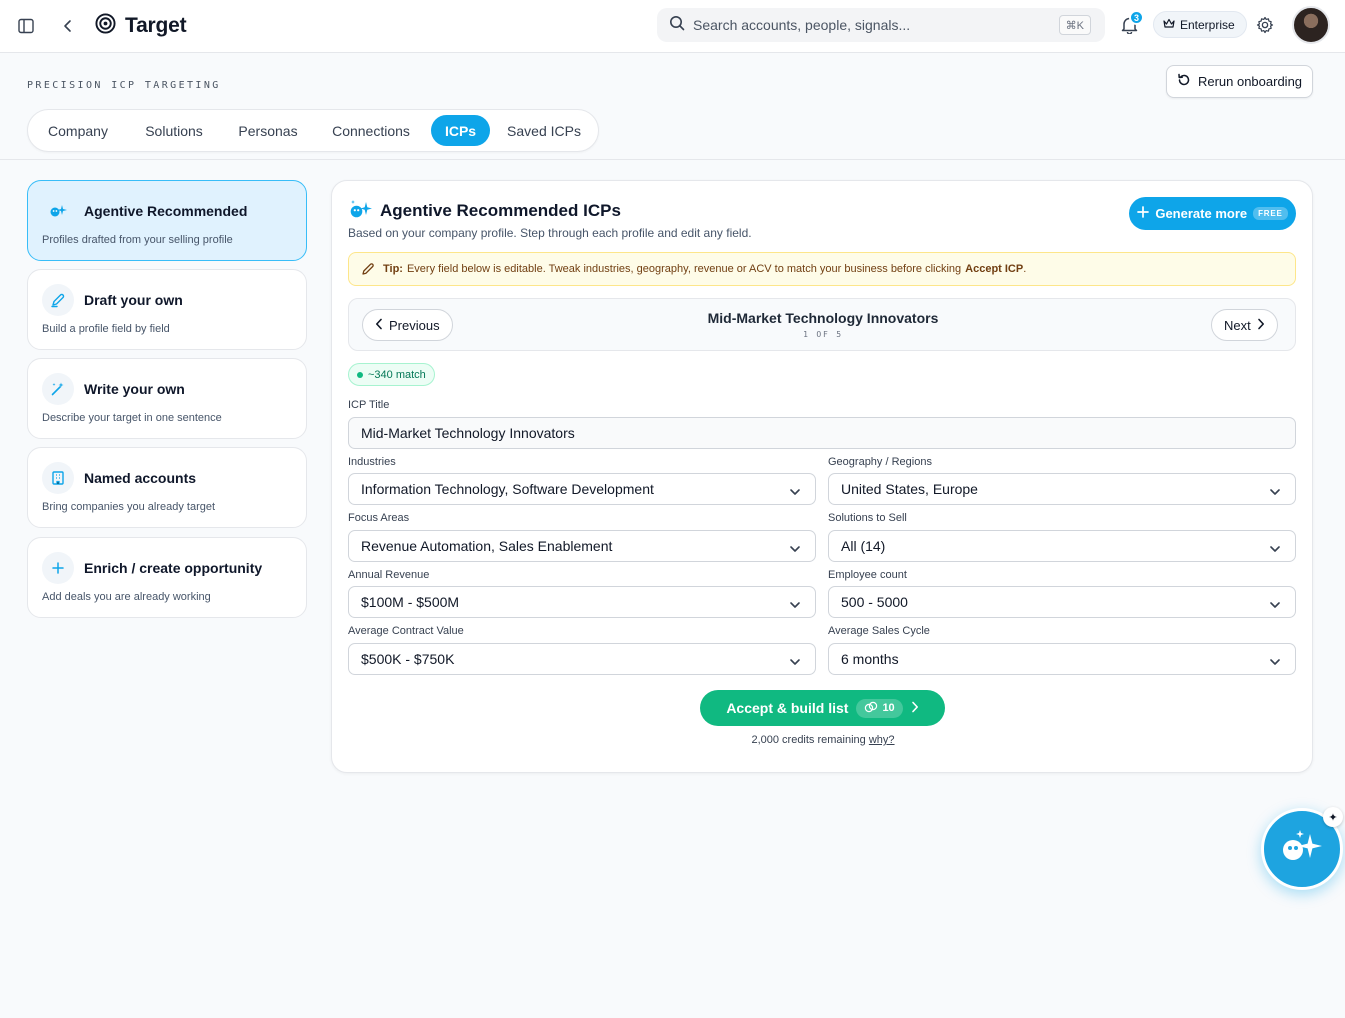 This screenshot has width=1345, height=1018. Describe the element at coordinates (58, 300) in the screenshot. I see `pen-icon` at that location.